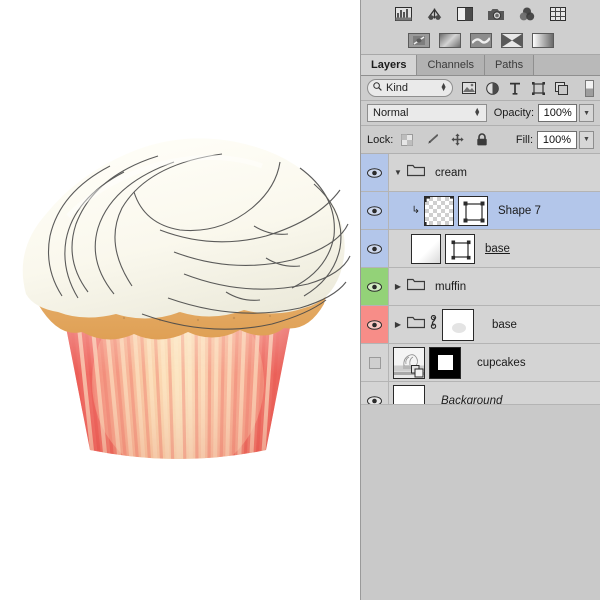 The height and width of the screenshot is (600, 600). What do you see at coordinates (416, 172) in the screenshot?
I see `folder-open-icon` at bounding box center [416, 172].